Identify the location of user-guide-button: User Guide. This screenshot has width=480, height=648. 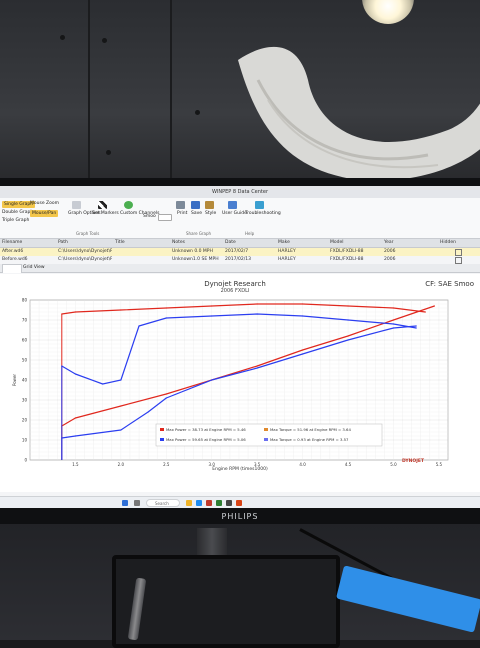
(234, 213).